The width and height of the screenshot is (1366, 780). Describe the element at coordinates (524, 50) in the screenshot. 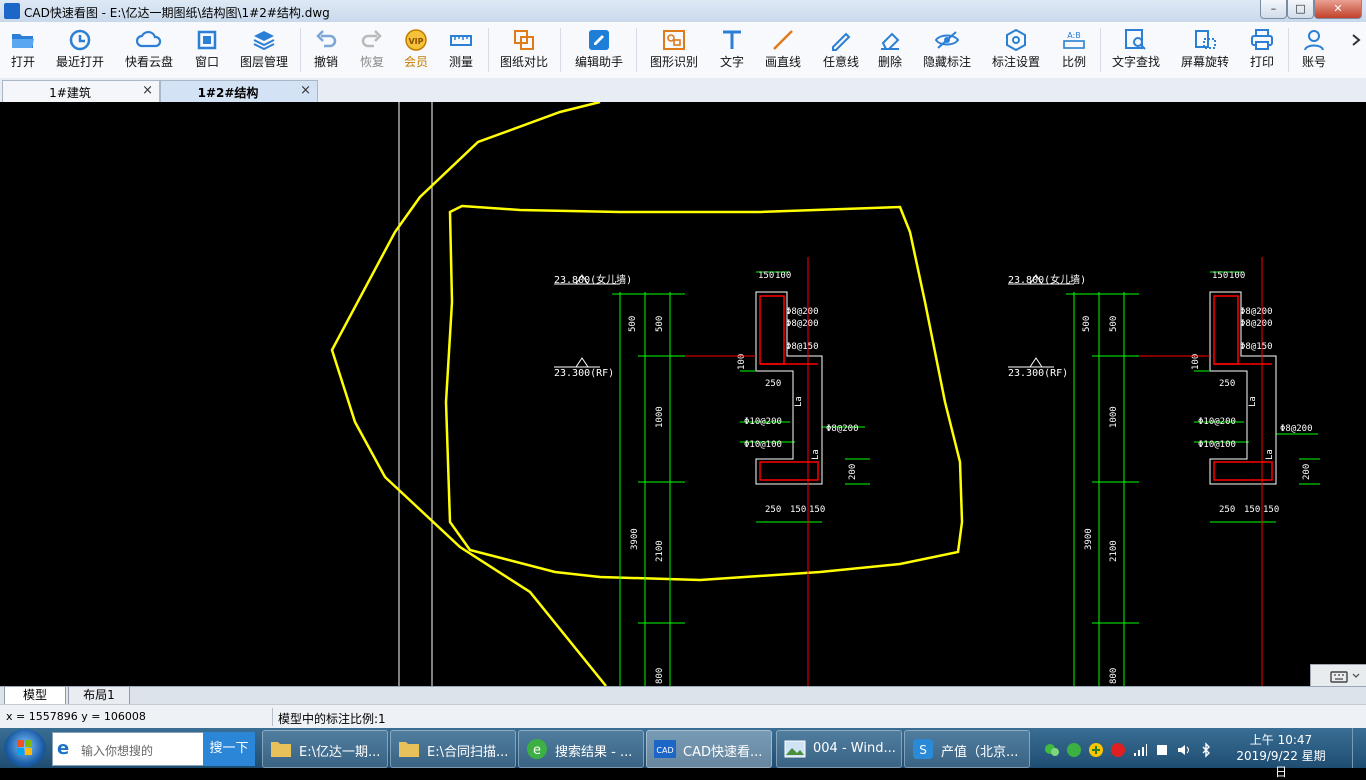

I see `compare-button: 图纸对比` at that location.